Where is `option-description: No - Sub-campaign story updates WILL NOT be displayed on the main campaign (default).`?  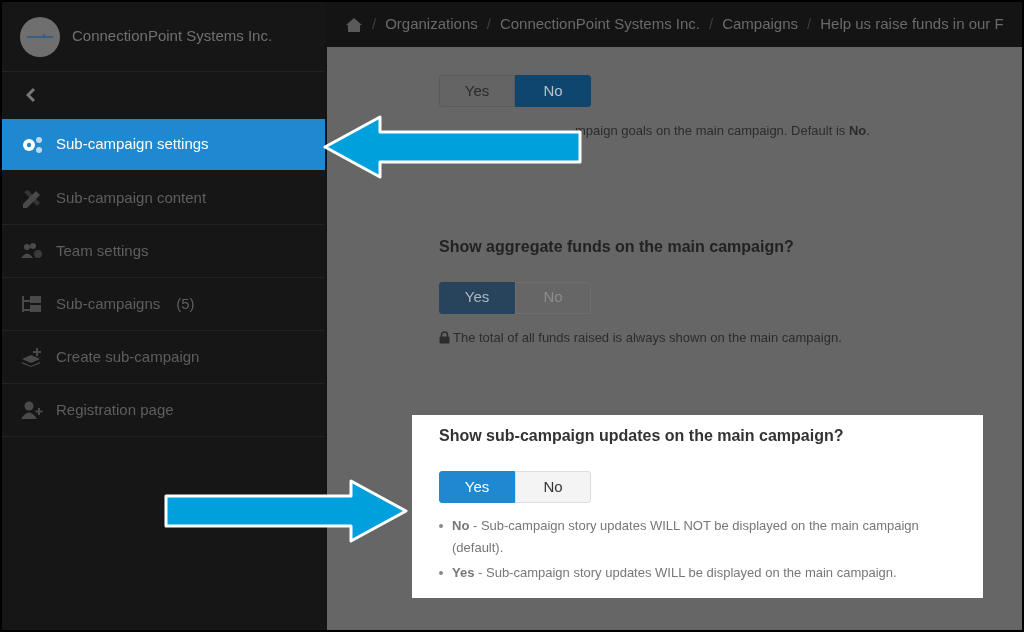 option-description: No - Sub-campaign story updates WILL NOT be displayed on the main campaign (default). is located at coordinates (686, 537).